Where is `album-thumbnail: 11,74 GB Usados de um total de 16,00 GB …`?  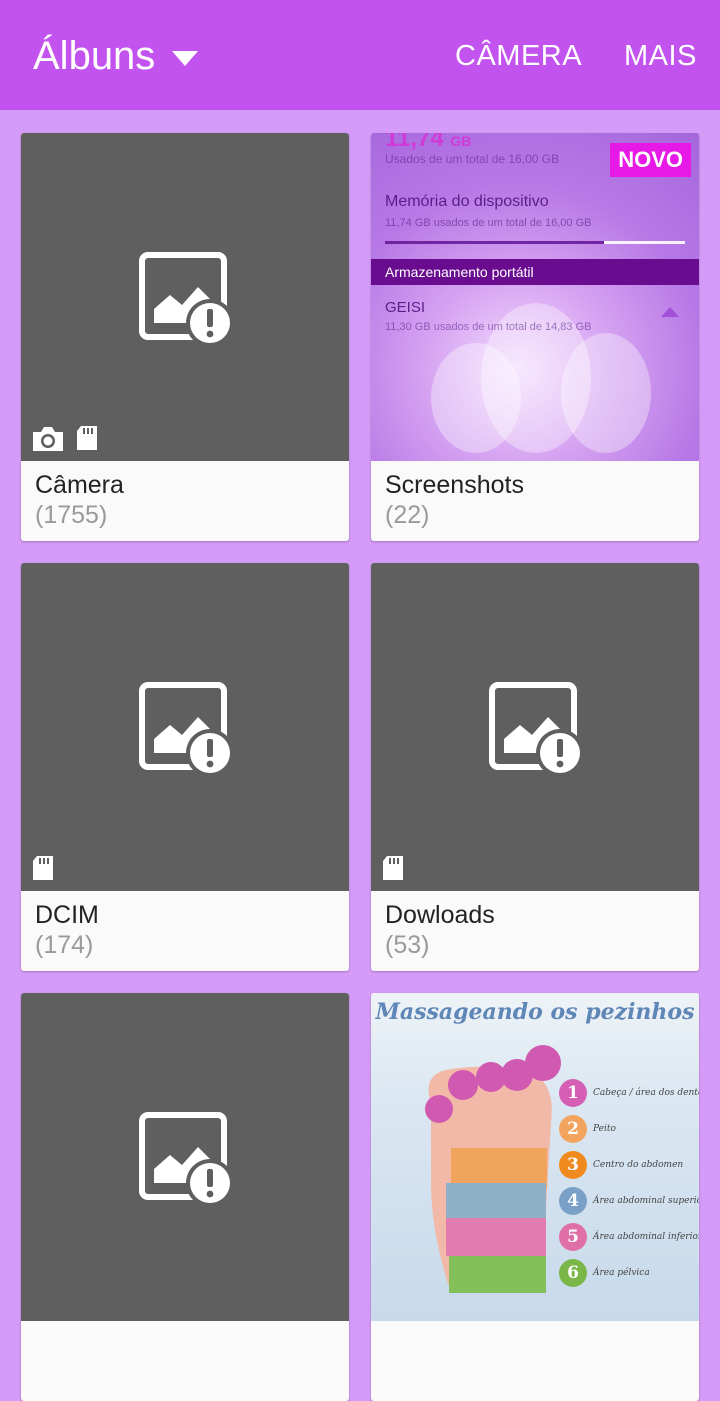 album-thumbnail: 11,74 GB Usados de um total de 16,00 GB … is located at coordinates (535, 297).